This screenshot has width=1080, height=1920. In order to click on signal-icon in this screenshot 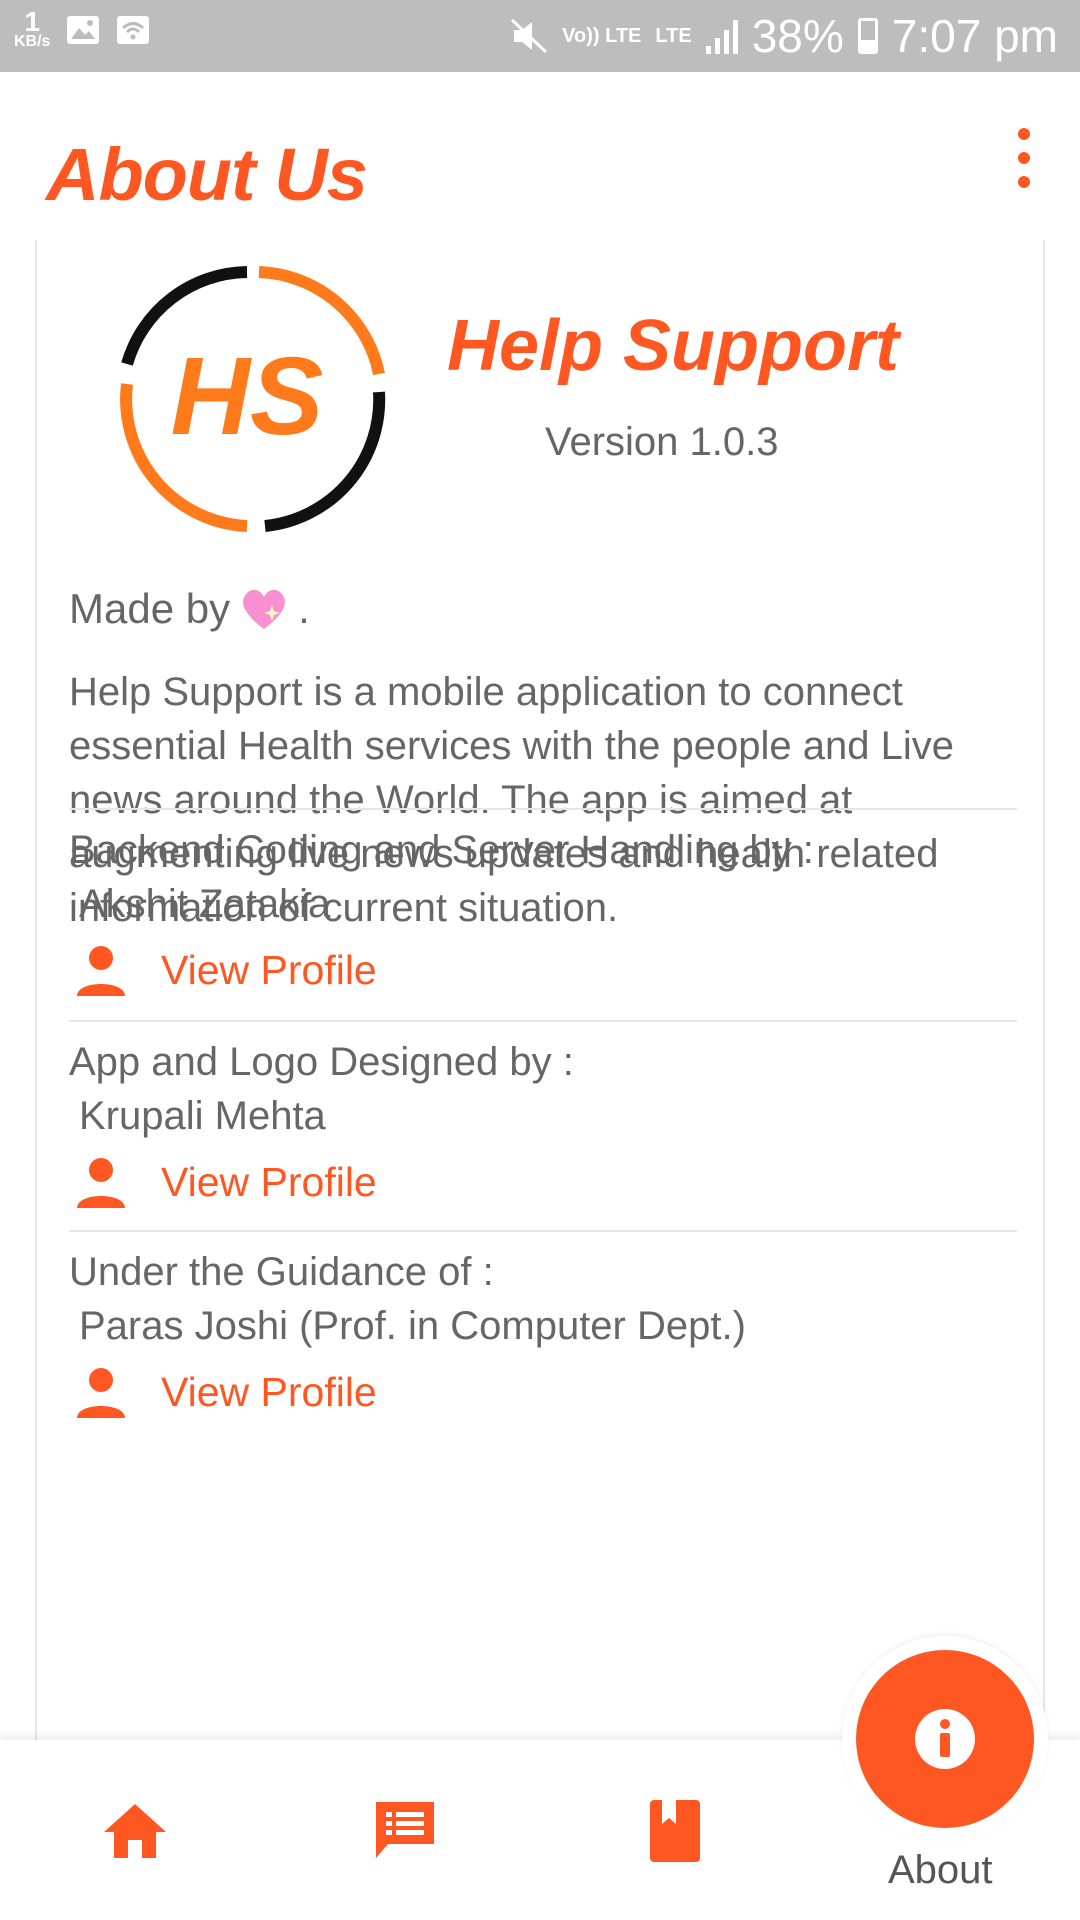, I will do `click(721, 36)`.